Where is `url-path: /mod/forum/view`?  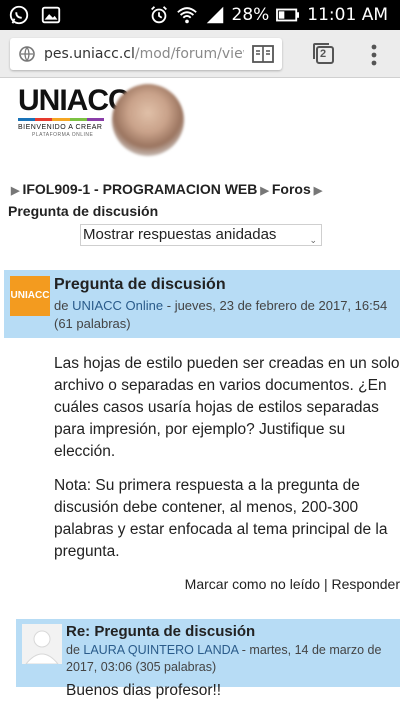
url-path: /mod/forum/view is located at coordinates (189, 54).